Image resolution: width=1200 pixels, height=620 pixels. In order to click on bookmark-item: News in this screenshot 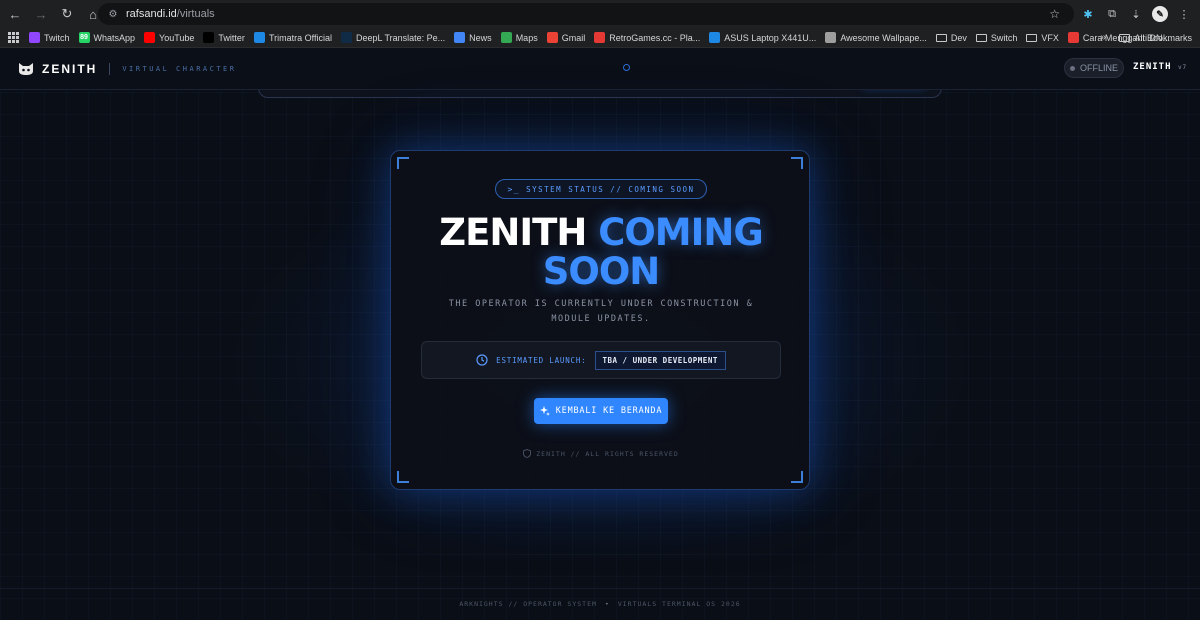, I will do `click(473, 37)`.